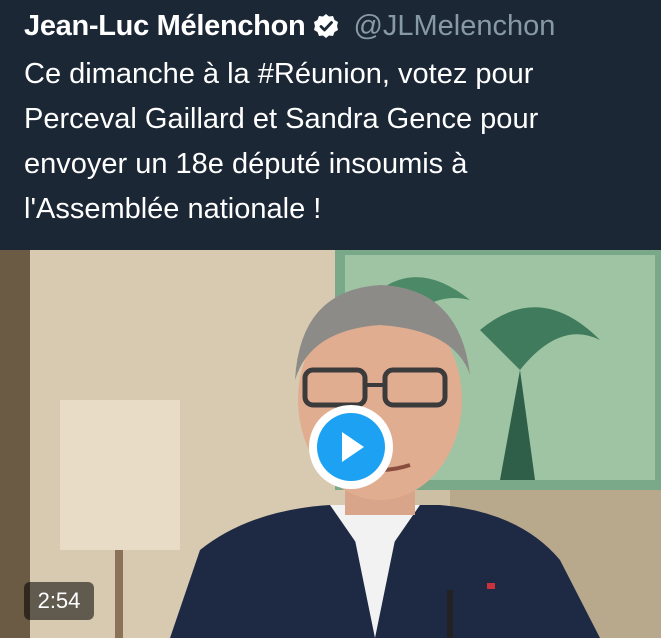 The width and height of the screenshot is (661, 638). I want to click on author-display-name: Jean-Luc Mélenchon, so click(165, 26).